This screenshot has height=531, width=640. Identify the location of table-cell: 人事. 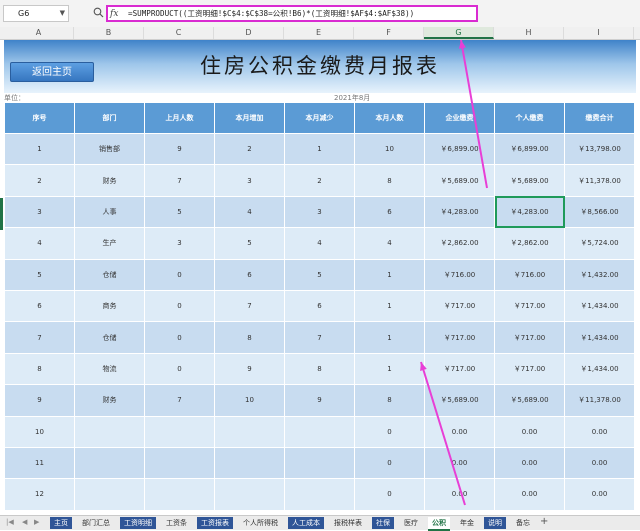
(109, 212).